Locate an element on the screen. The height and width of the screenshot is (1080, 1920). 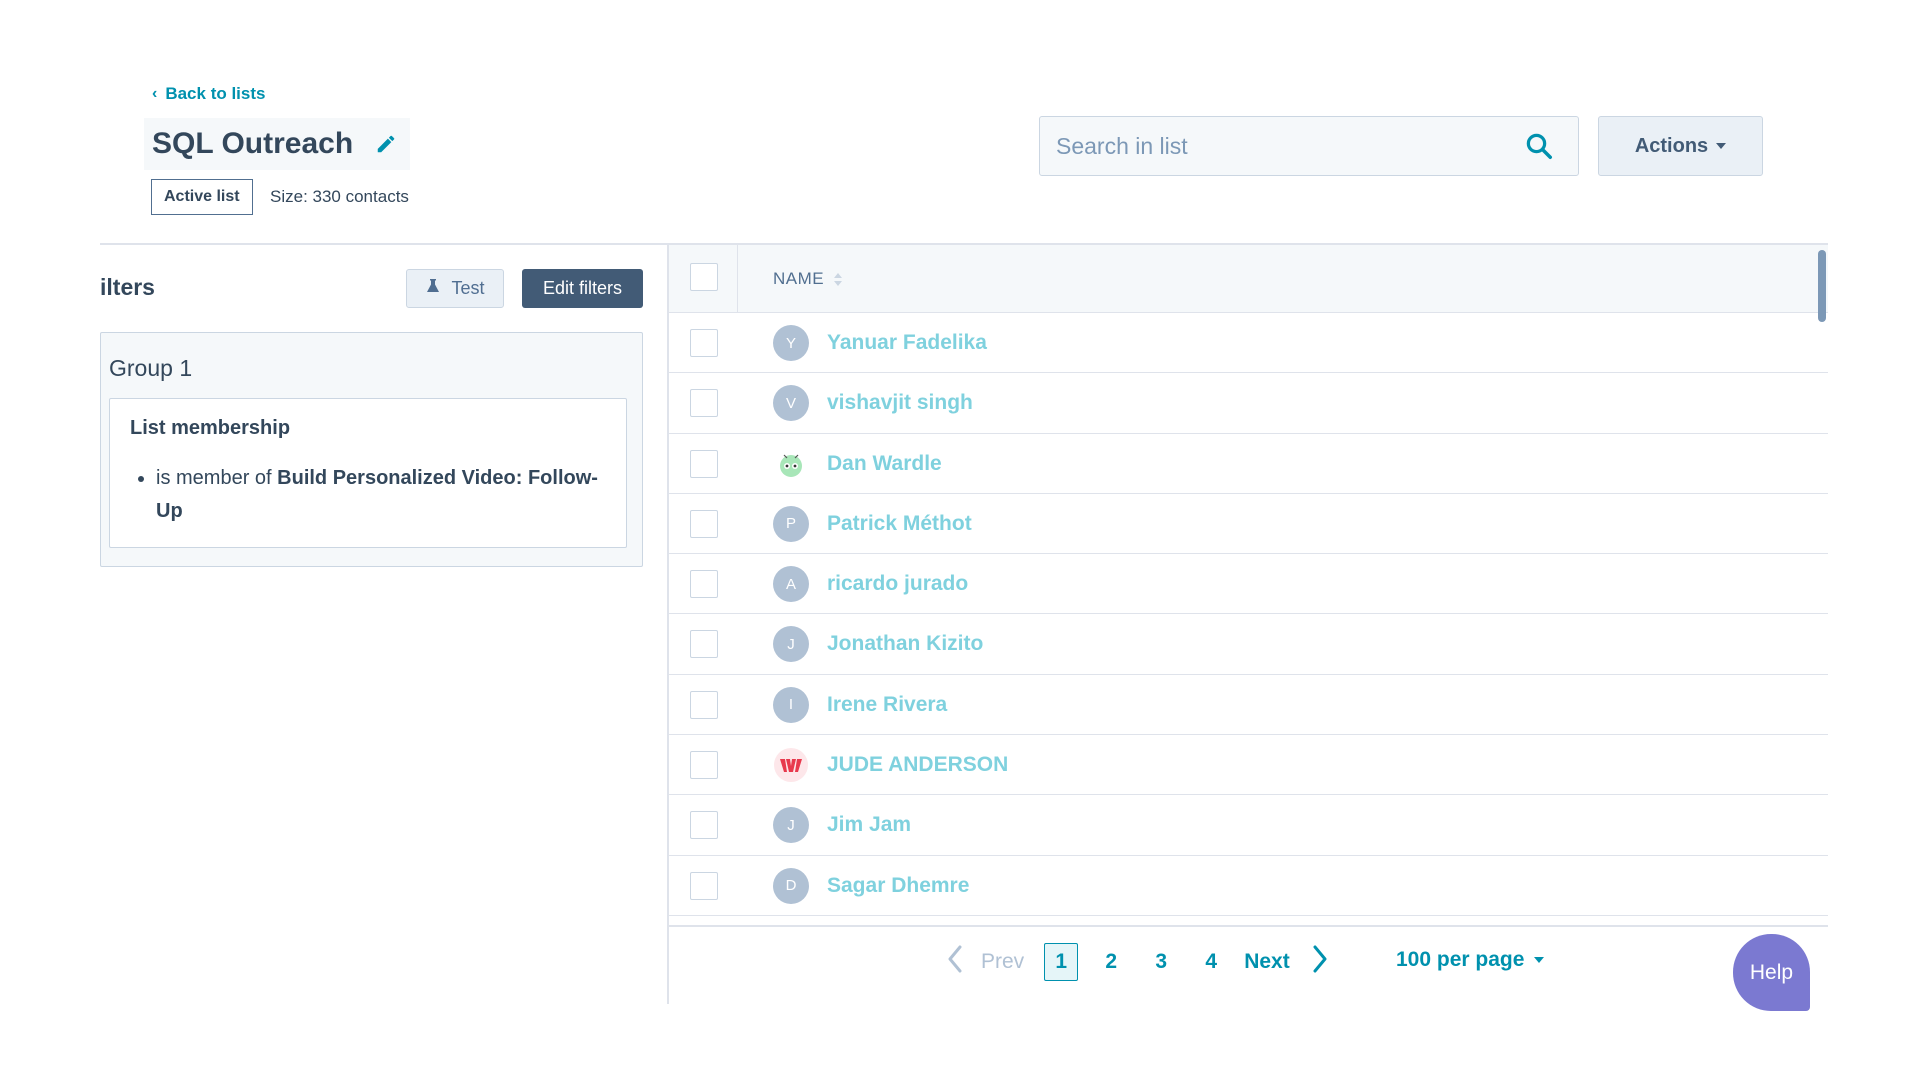
list-size: Size: 330 contacts is located at coordinates (339, 196).